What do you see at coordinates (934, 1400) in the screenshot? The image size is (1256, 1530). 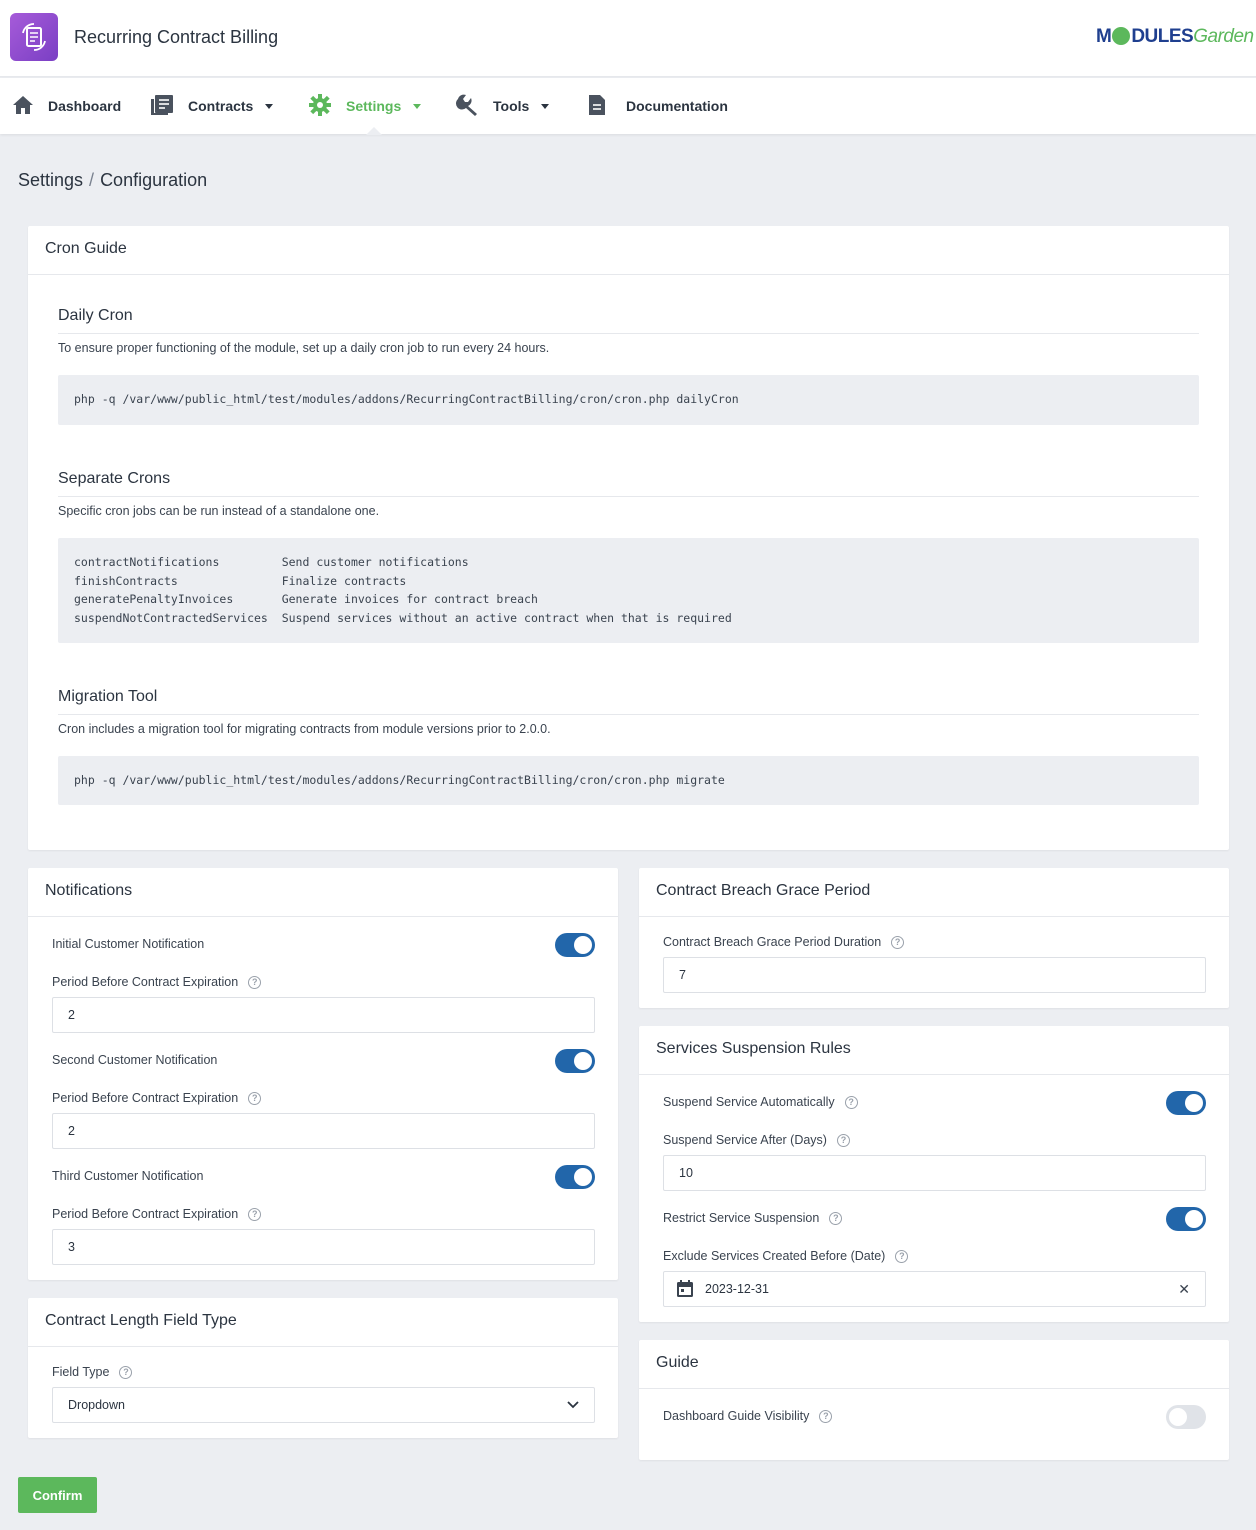 I see `guide-card: Guide Dashboard Guide Visibility?` at bounding box center [934, 1400].